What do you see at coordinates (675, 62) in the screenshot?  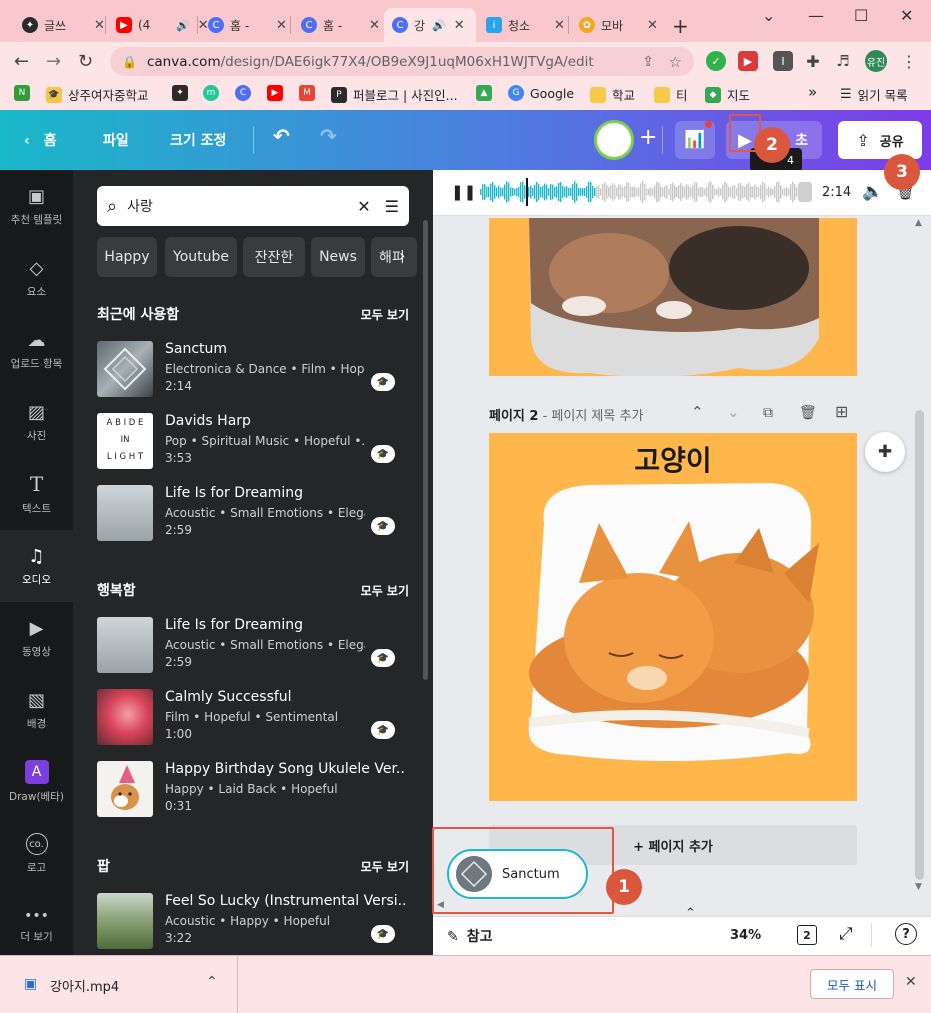 I see `bookmark-star-icon: ☆` at bounding box center [675, 62].